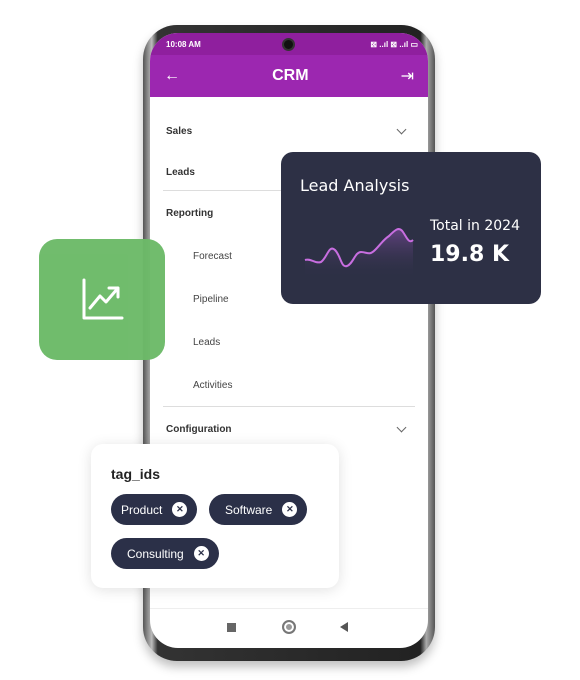 Image resolution: width=580 pixels, height=680 pixels. I want to click on status-indicators: ⊠ ..ıl ⊠ ..ıl ▭, so click(394, 44).